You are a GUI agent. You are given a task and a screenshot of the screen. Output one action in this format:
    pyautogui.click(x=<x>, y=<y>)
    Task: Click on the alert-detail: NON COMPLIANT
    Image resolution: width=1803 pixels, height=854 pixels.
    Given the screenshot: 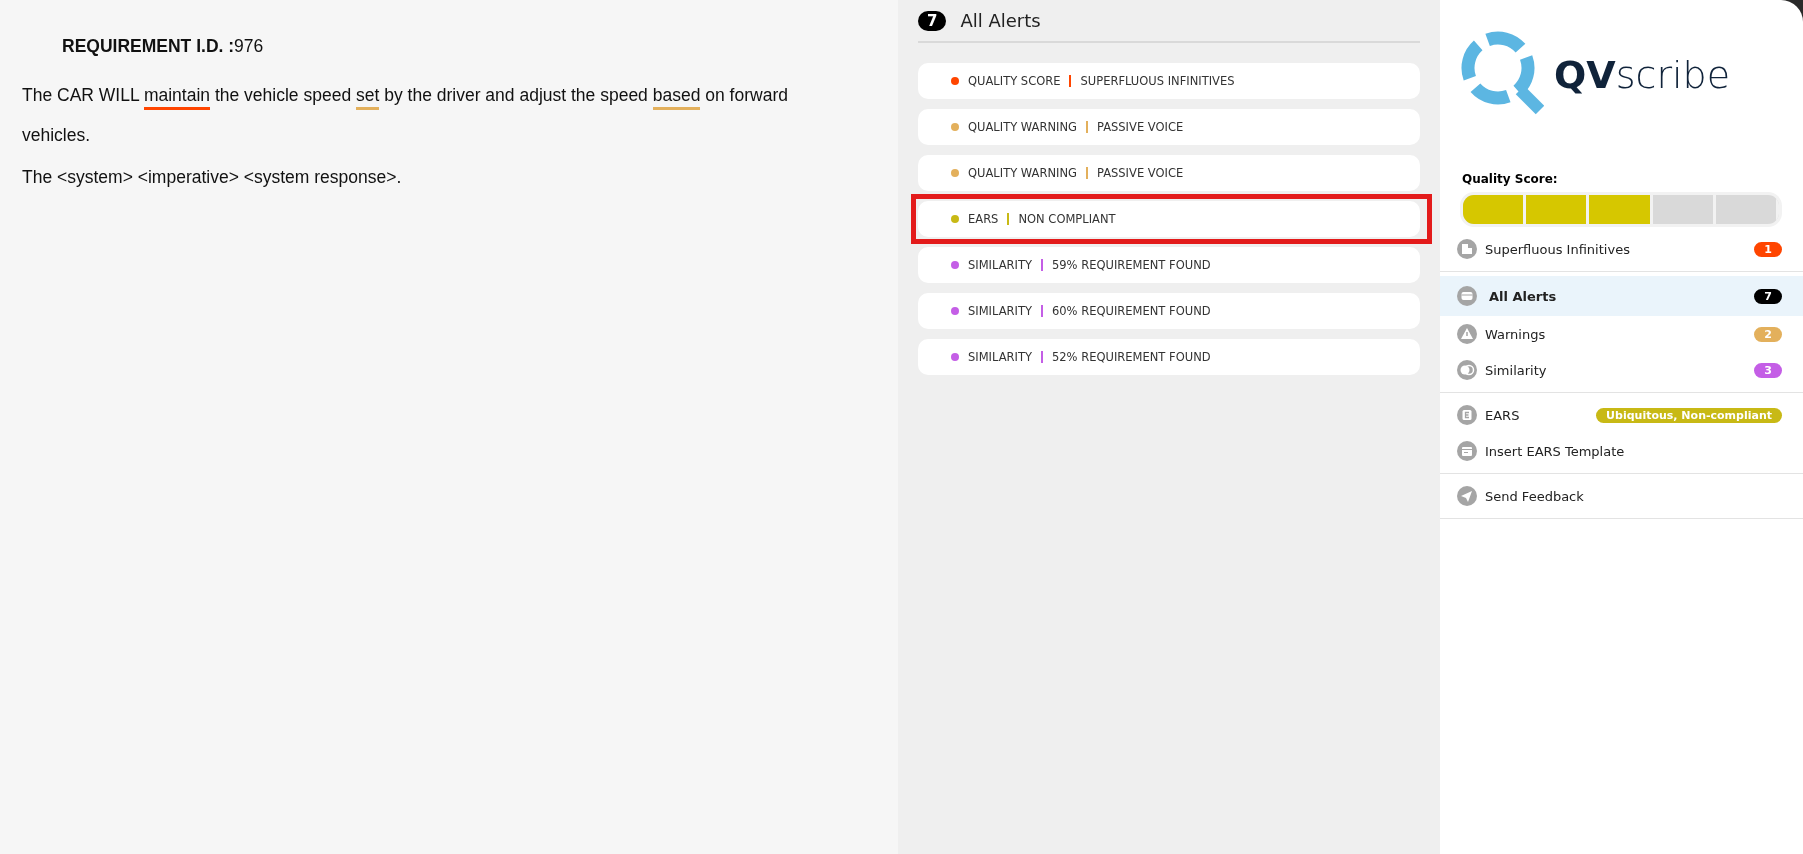 What is the action you would take?
    pyautogui.click(x=1067, y=219)
    